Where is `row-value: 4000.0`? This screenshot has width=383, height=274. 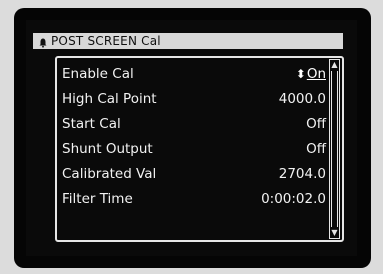
row-value: 4000.0 is located at coordinates (302, 99).